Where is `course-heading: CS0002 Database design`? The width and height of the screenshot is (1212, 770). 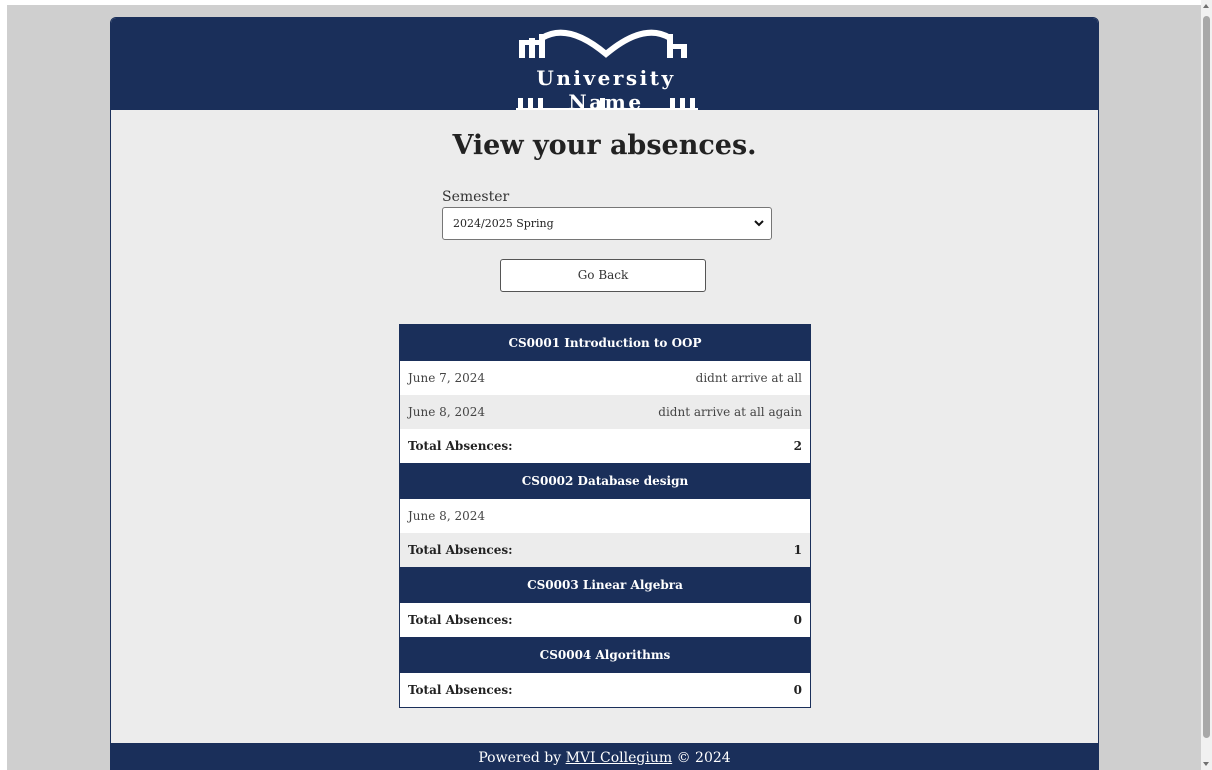 course-heading: CS0002 Database design is located at coordinates (605, 481).